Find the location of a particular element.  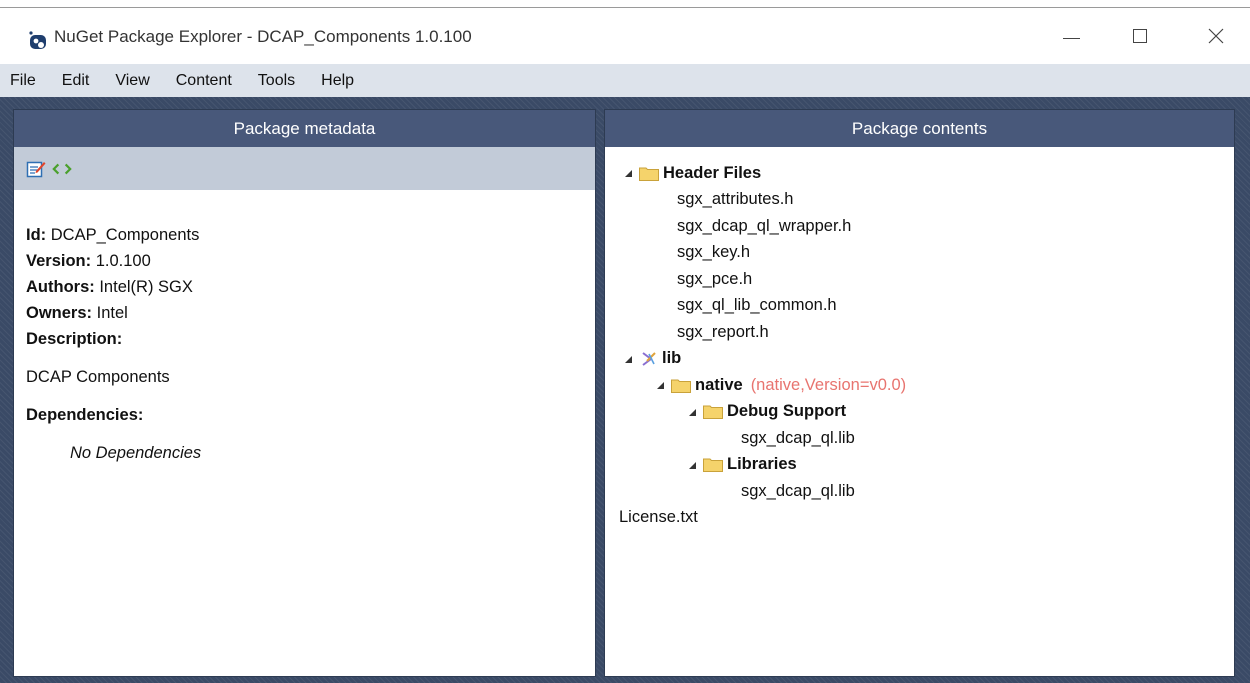

tree-label: Libraries is located at coordinates (762, 464).